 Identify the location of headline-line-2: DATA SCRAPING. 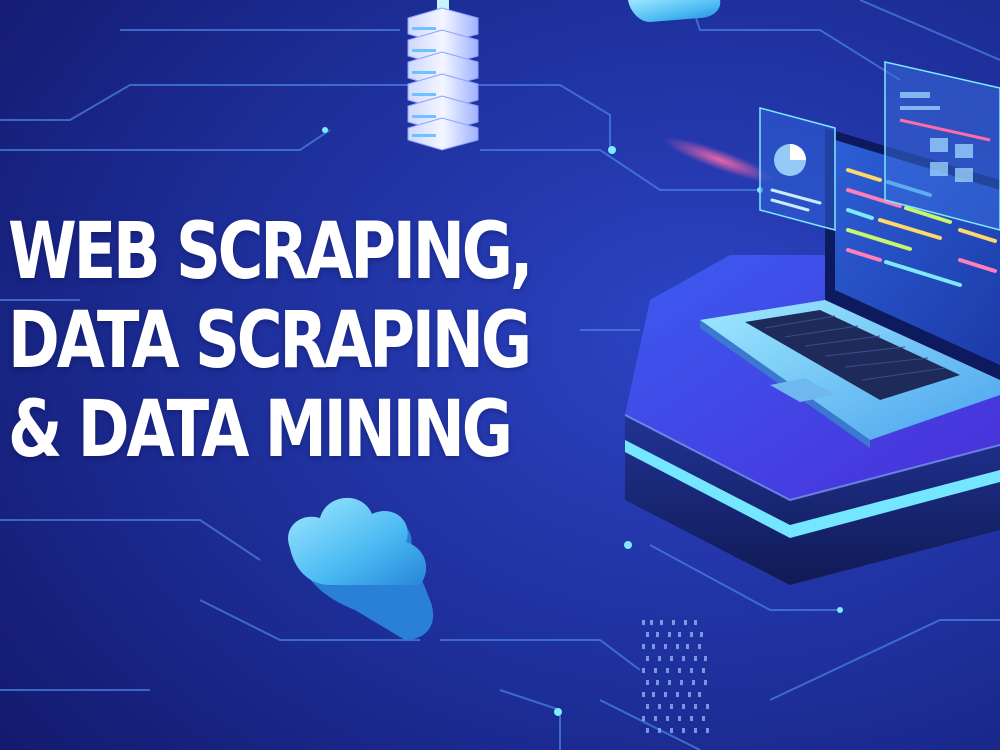
(270, 341).